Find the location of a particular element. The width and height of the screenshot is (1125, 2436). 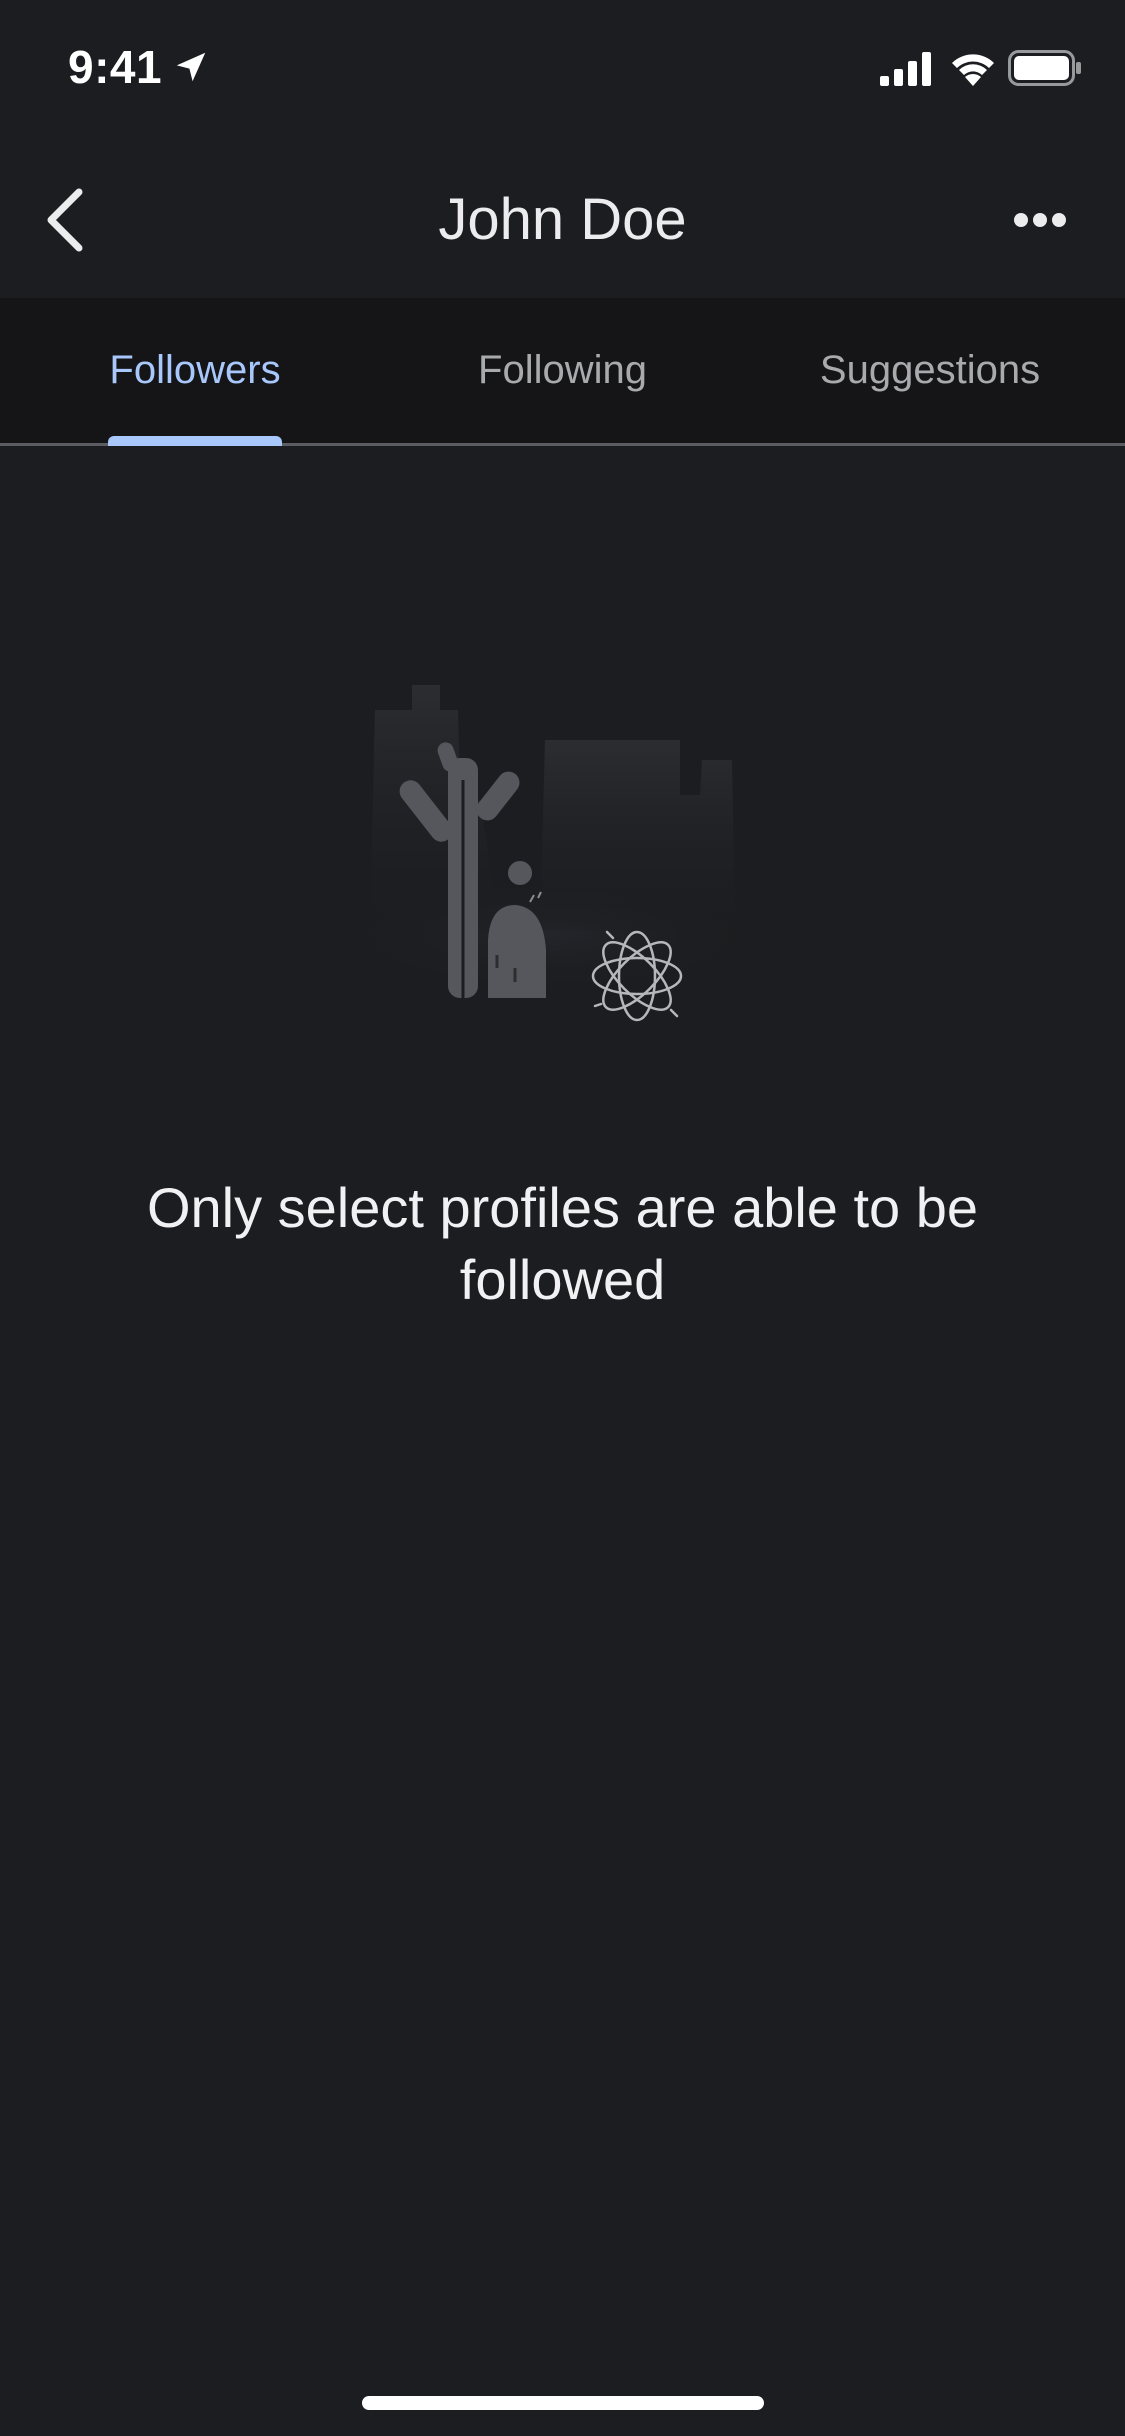

tab-bar: Followers Following Suggestions is located at coordinates (562, 372).